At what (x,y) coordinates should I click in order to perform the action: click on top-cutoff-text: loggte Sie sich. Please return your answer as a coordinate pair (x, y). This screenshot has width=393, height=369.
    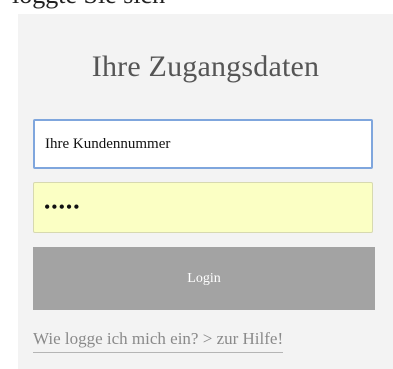
    Looking at the image, I should click on (88, 5).